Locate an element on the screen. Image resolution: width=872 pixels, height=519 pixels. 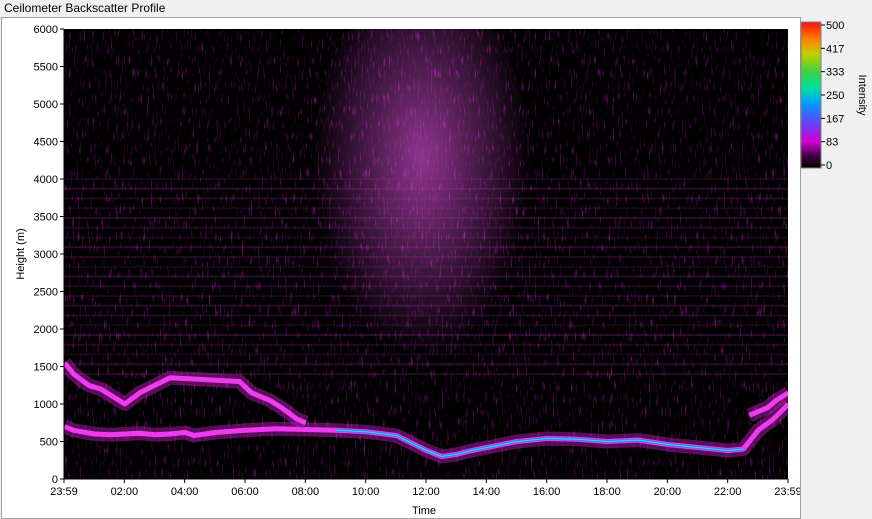
x-tick-label: 20:00 is located at coordinates (668, 492).